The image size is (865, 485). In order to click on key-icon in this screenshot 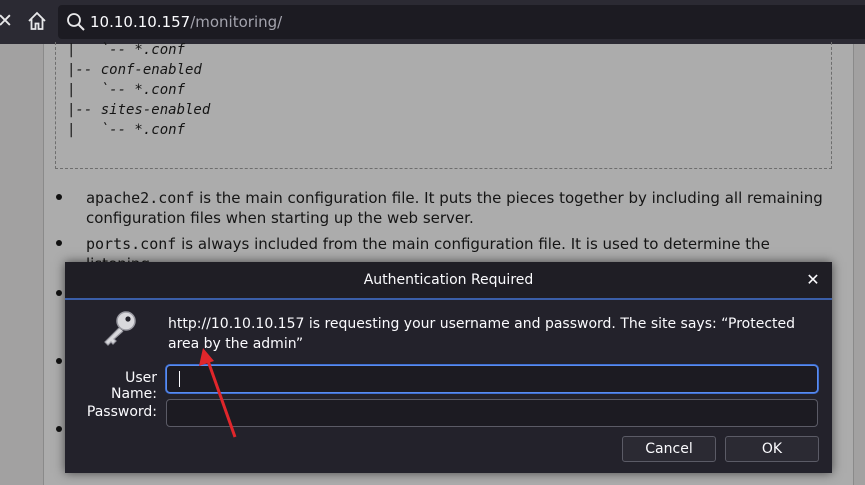, I will do `click(120, 330)`.